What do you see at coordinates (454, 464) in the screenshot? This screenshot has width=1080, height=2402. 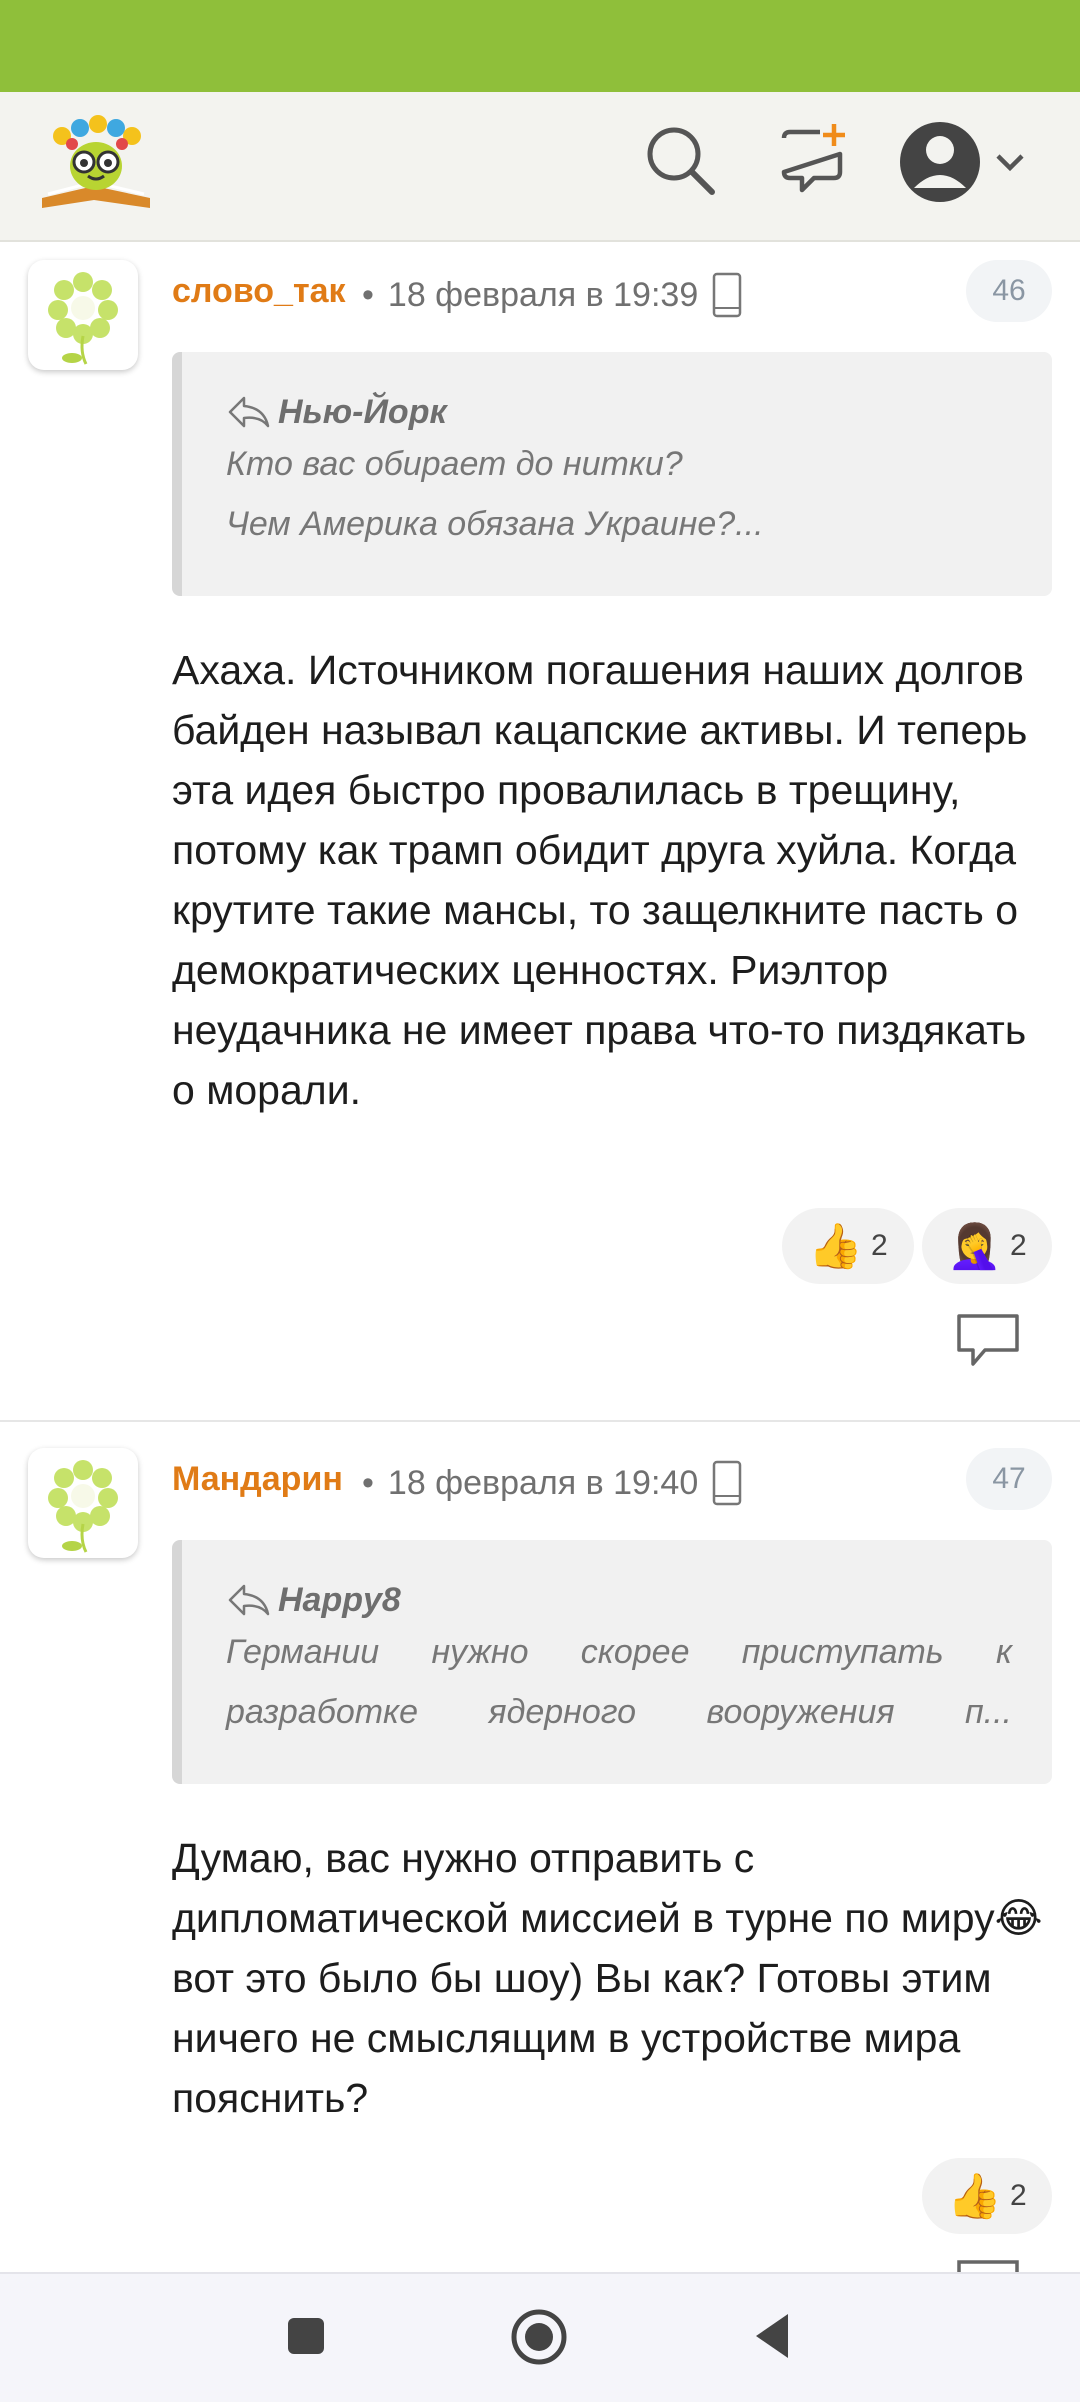 I see `quote-line: Кто вас обирает до нитки?` at bounding box center [454, 464].